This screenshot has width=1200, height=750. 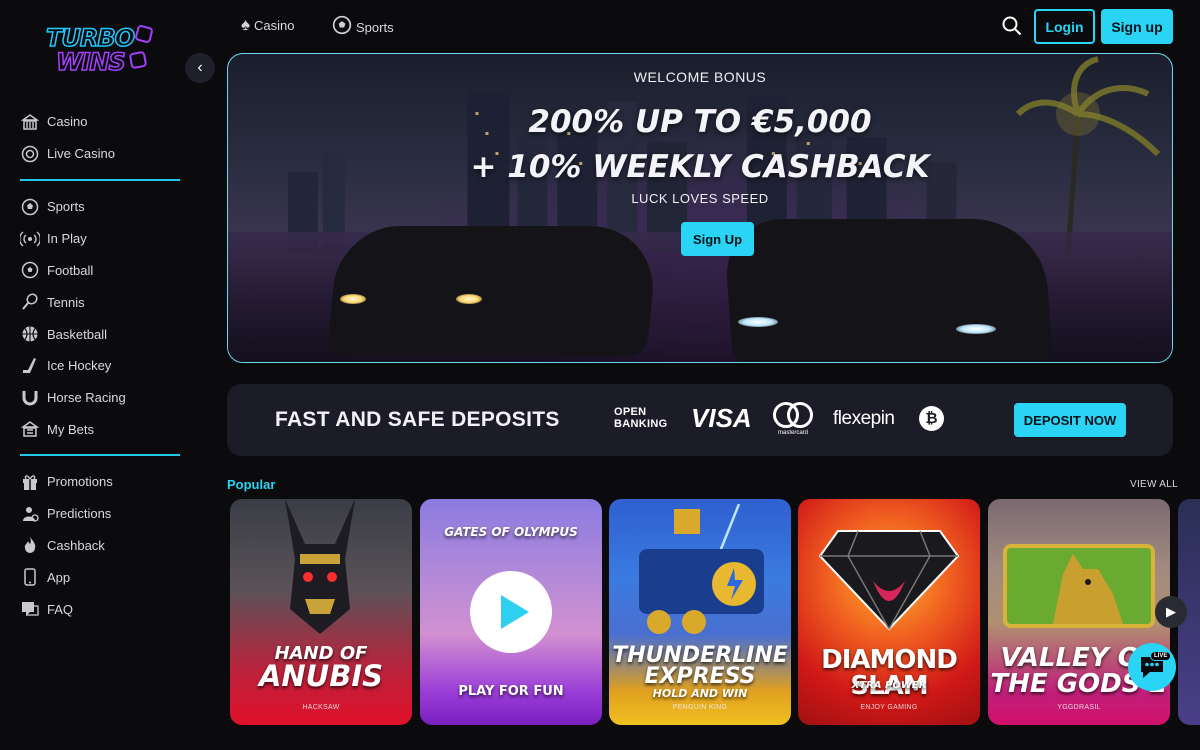 I want to click on car-left-image, so click(x=493, y=291).